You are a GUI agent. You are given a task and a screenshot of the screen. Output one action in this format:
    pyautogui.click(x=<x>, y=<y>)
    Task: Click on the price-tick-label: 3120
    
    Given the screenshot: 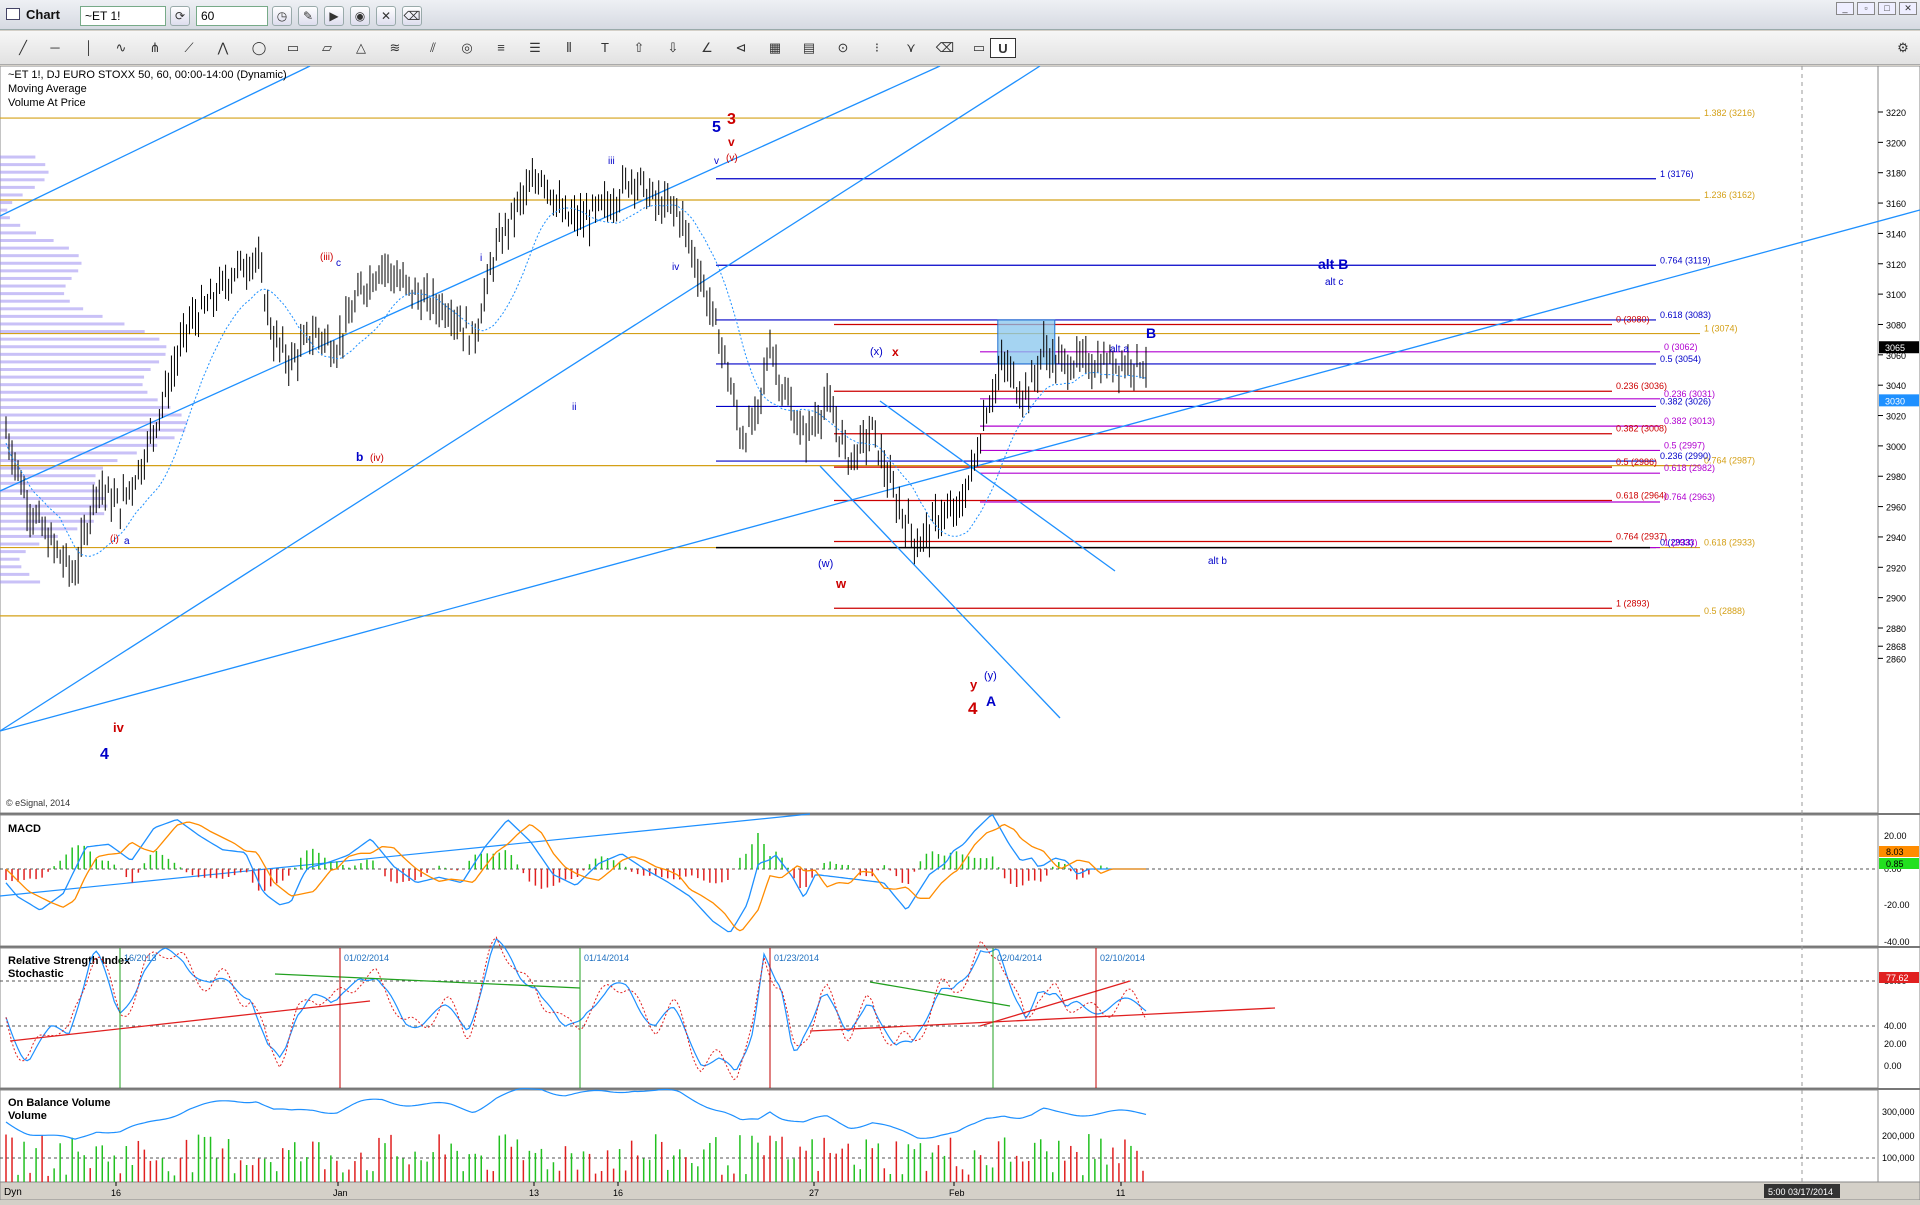 What is the action you would take?
    pyautogui.click(x=1896, y=265)
    